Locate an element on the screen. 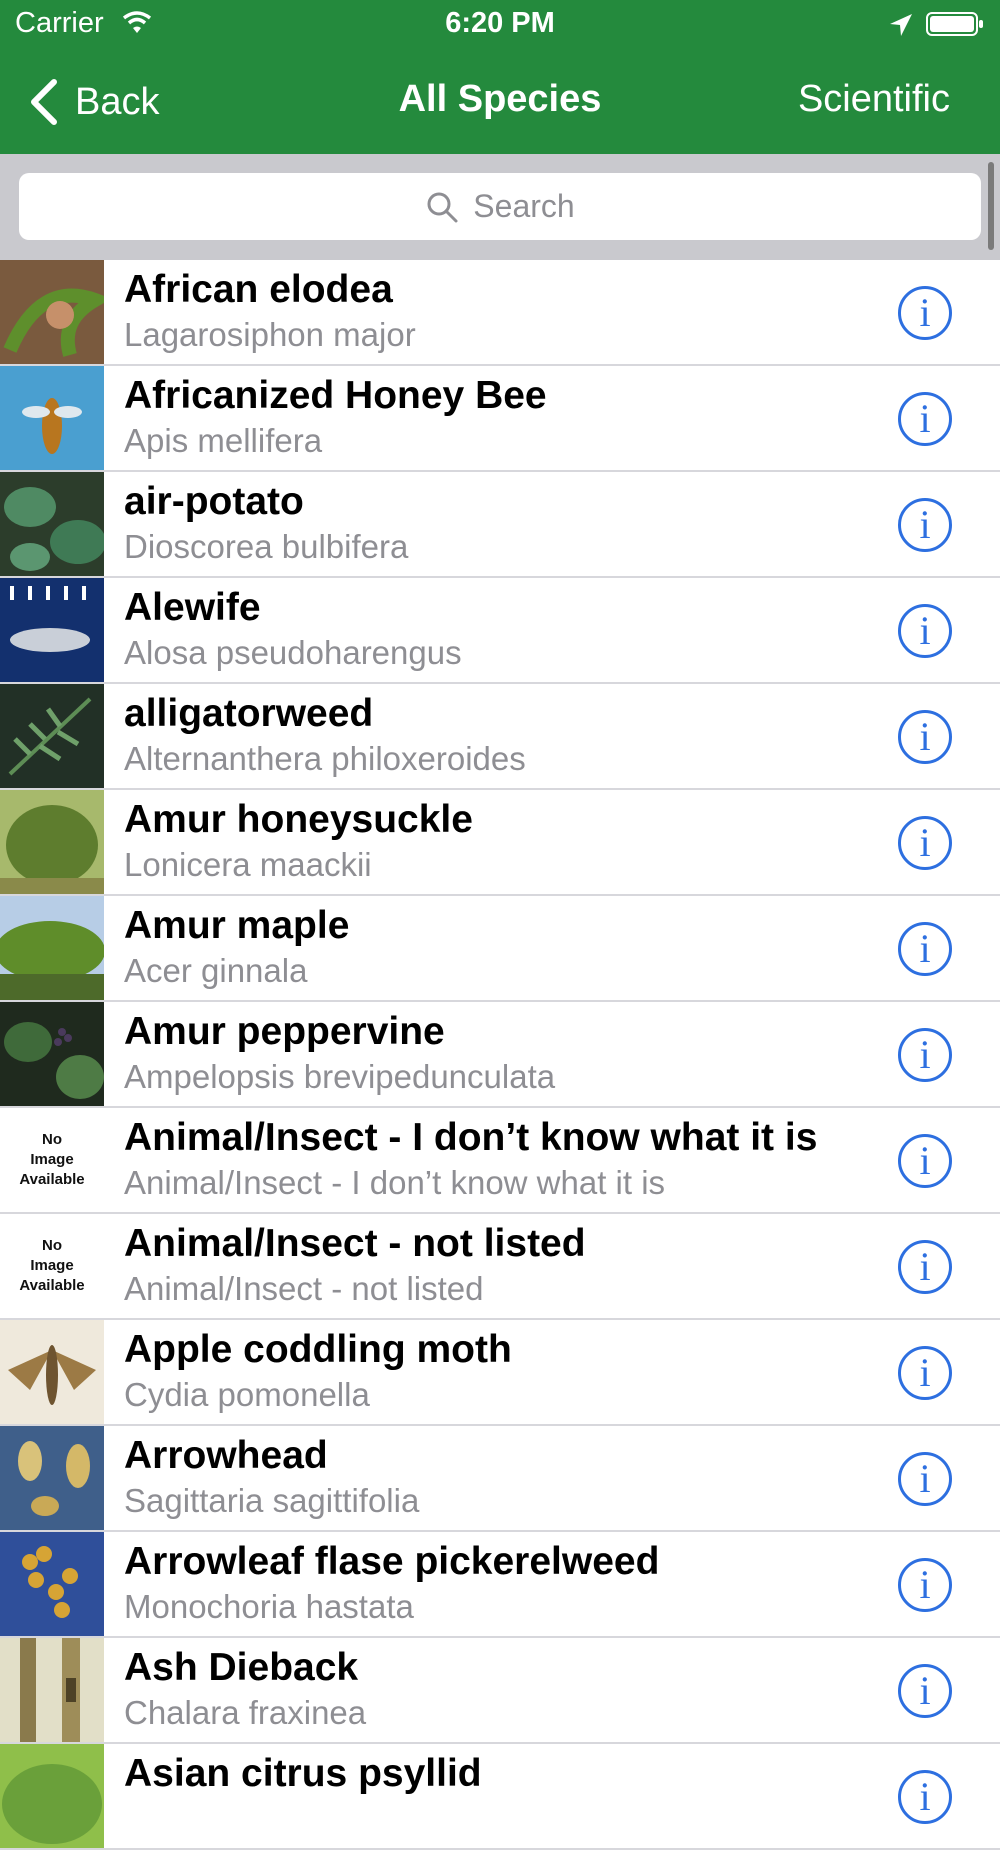 This screenshot has height=1850, width=1000. species-name: Asian citrus psyllid is located at coordinates (303, 1773).